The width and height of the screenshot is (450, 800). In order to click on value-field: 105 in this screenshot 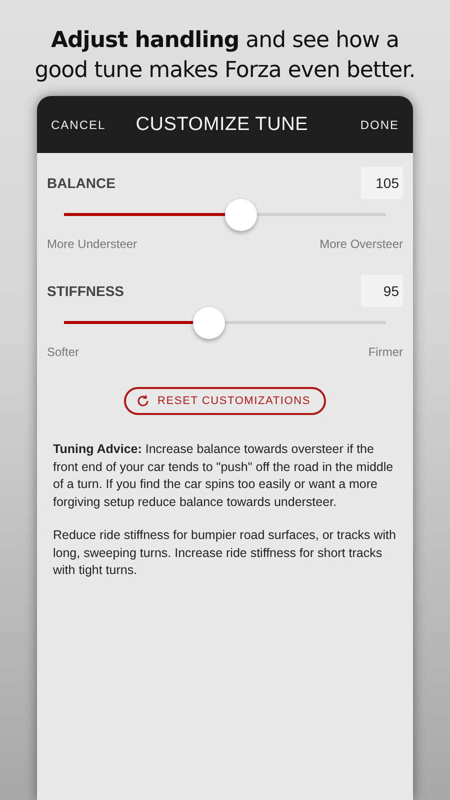, I will do `click(382, 183)`.